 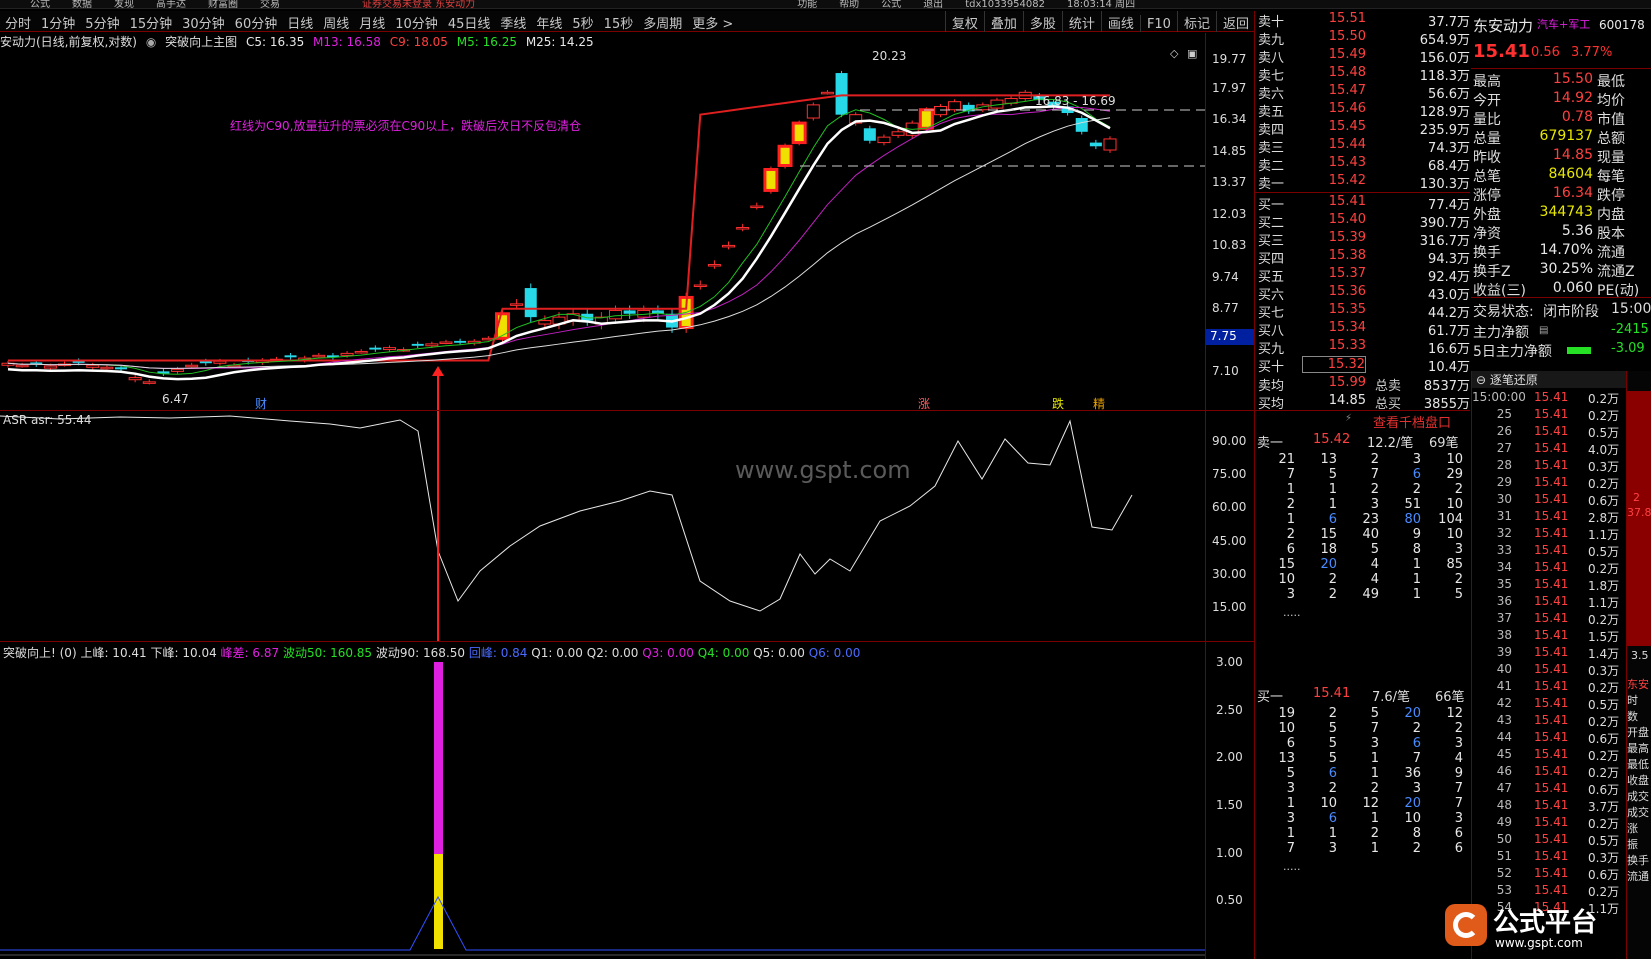 What do you see at coordinates (469, 21) in the screenshot?
I see `period-tab: 45日线` at bounding box center [469, 21].